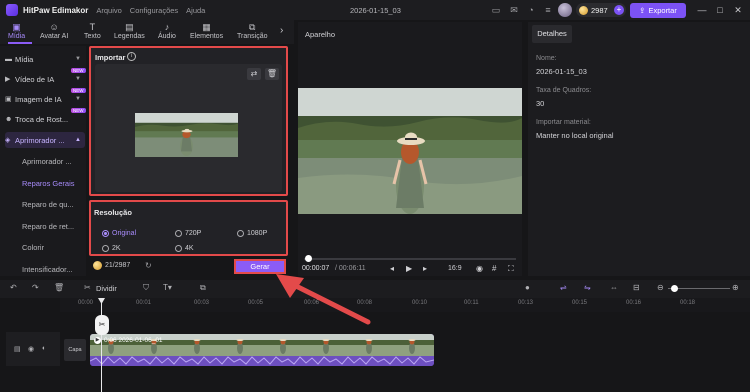  Describe the element at coordinates (738, 10) in the screenshot. I see `close-icon: ✕` at that location.